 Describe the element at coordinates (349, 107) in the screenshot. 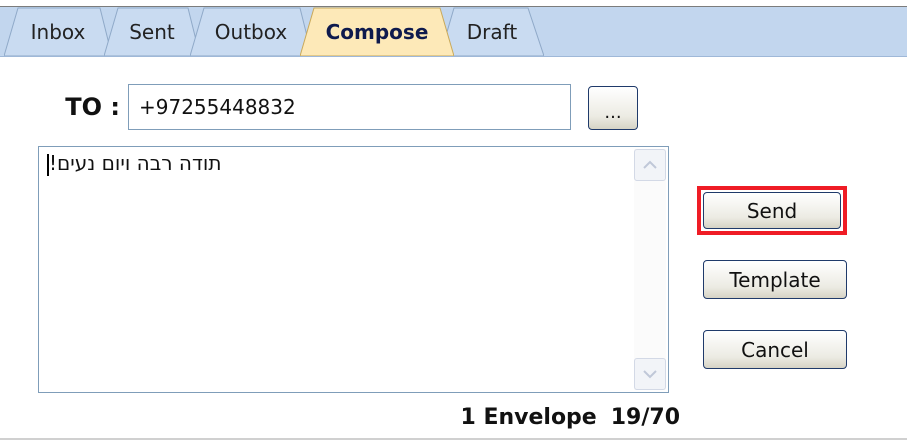

I see `recipient-input` at that location.